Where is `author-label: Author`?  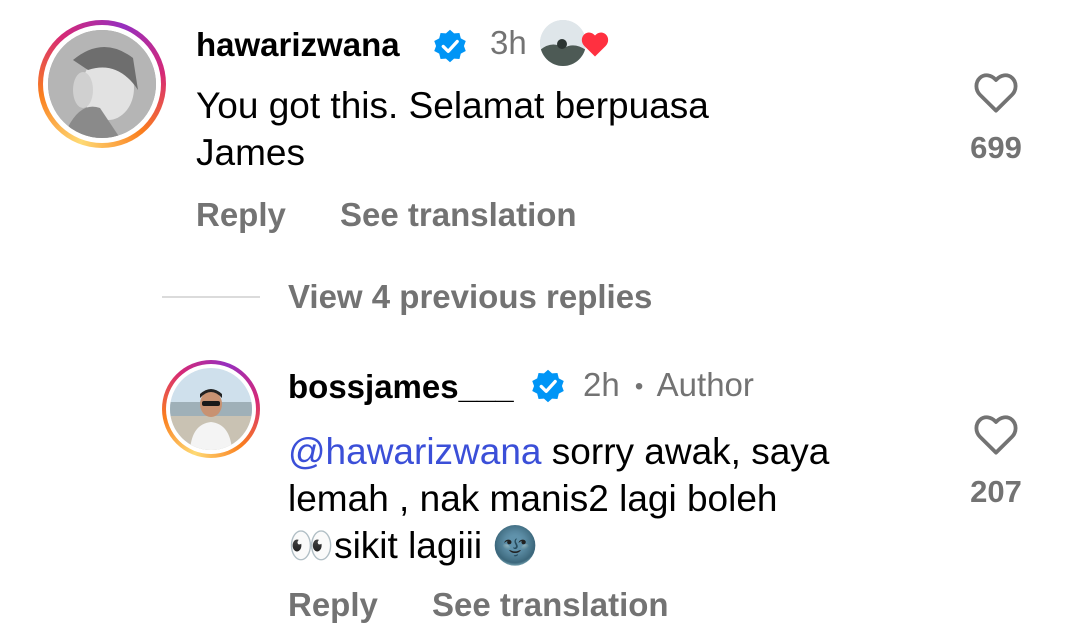 author-label: Author is located at coordinates (705, 384).